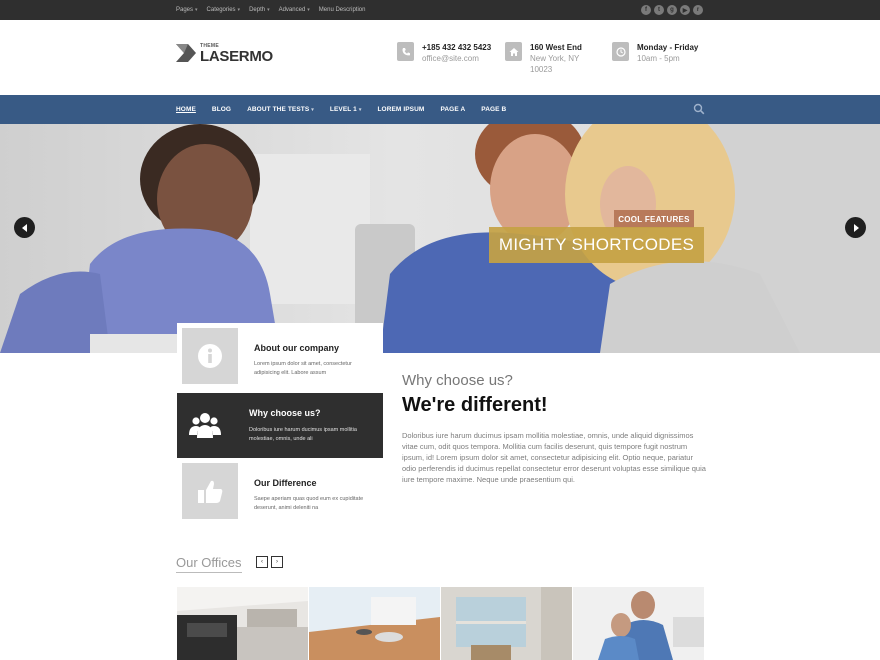 Image resolution: width=880 pixels, height=660 pixels. I want to click on top-menu-label: Advanced, so click(292, 10).